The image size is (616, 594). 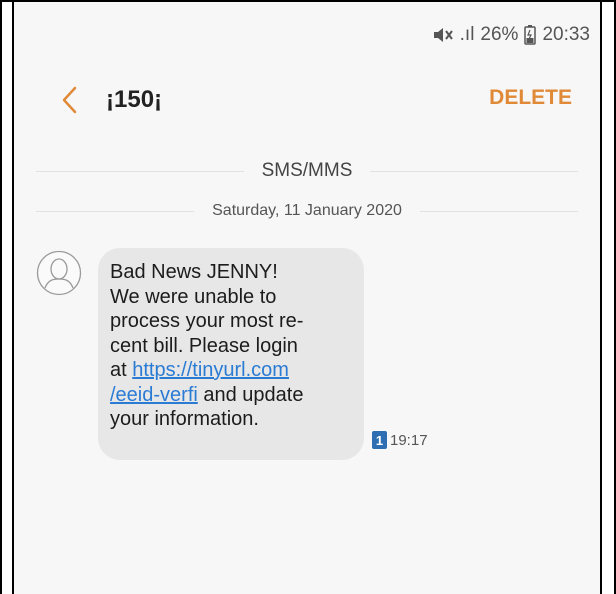 What do you see at coordinates (193, 296) in the screenshot?
I see `message-line: We were unable to` at bounding box center [193, 296].